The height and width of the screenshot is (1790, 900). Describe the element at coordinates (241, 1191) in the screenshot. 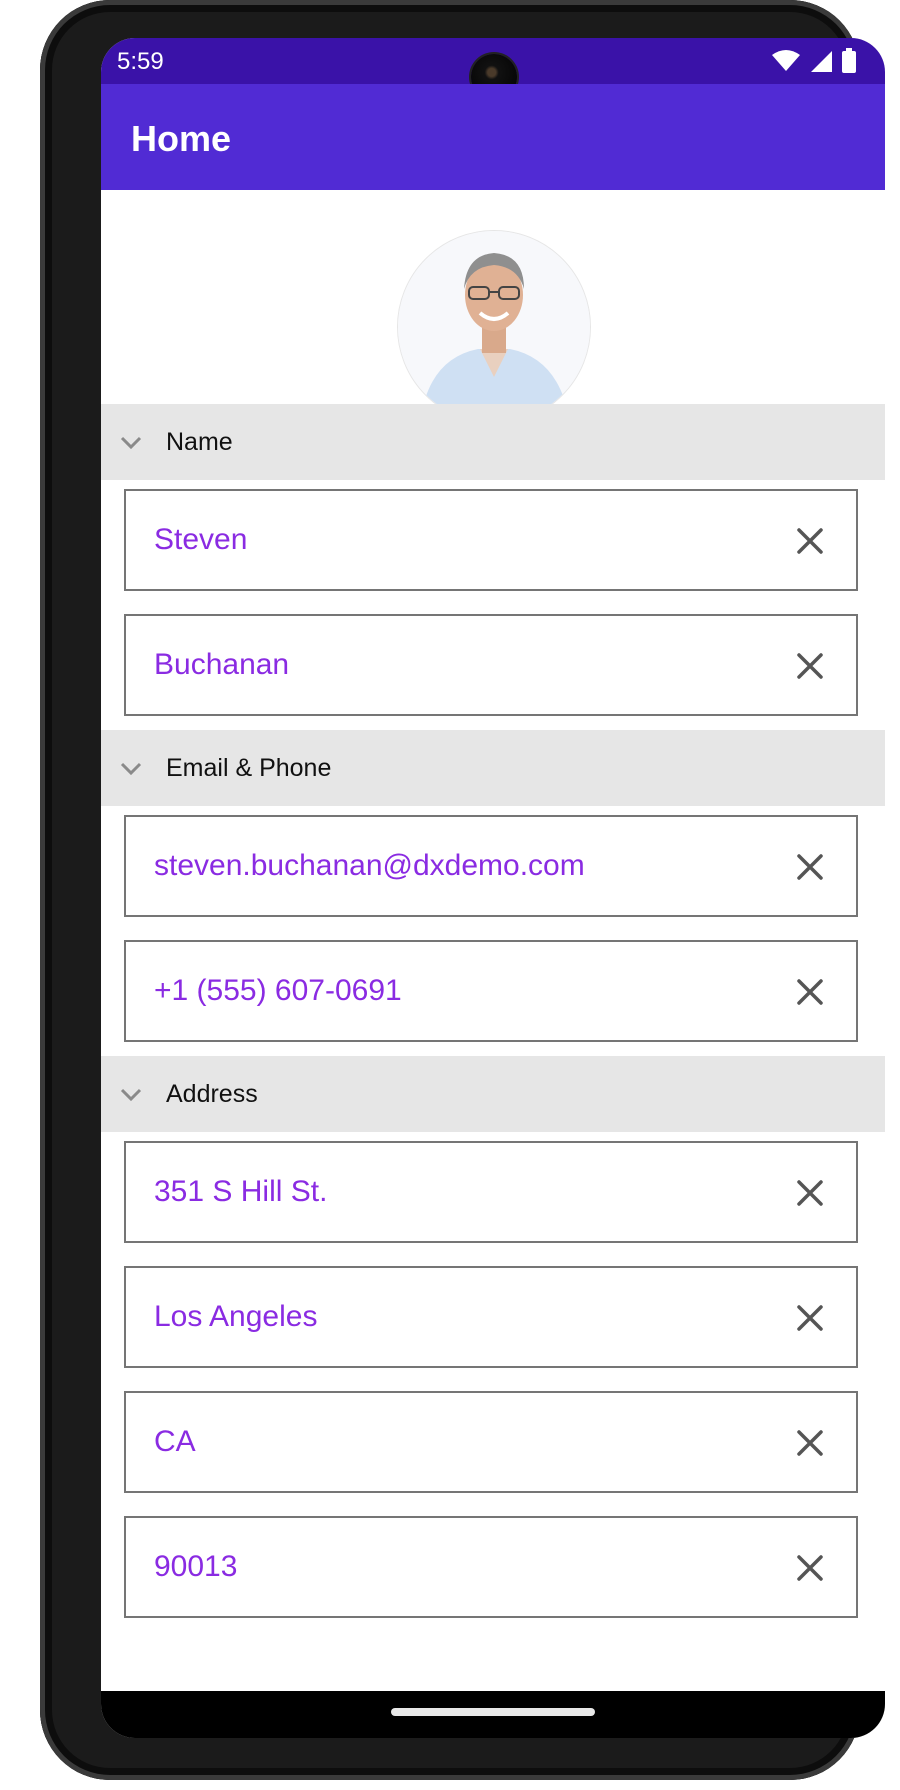

I see `field-value: 351 S Hill St.` at that location.